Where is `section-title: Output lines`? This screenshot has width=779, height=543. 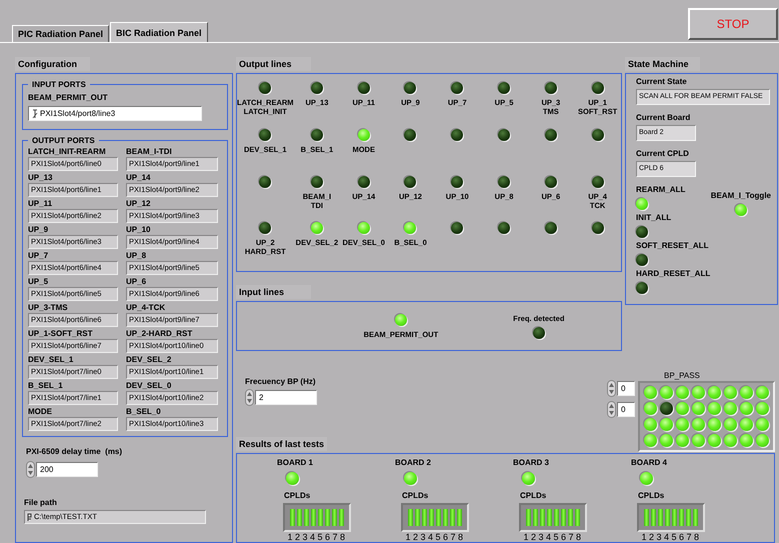 section-title: Output lines is located at coordinates (273, 64).